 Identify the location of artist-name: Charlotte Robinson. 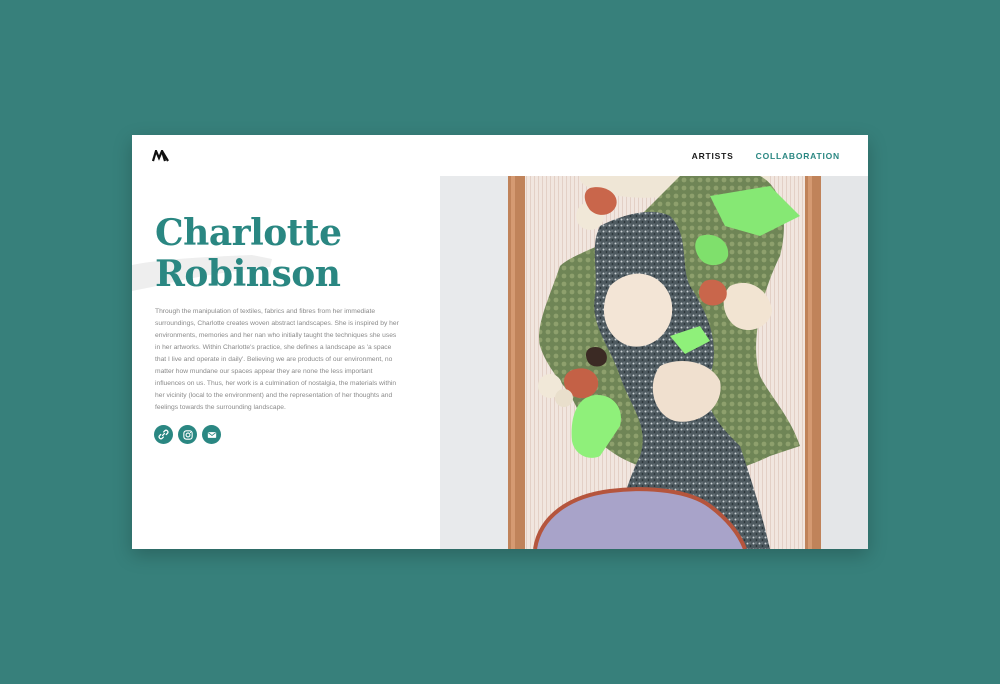
(248, 253).